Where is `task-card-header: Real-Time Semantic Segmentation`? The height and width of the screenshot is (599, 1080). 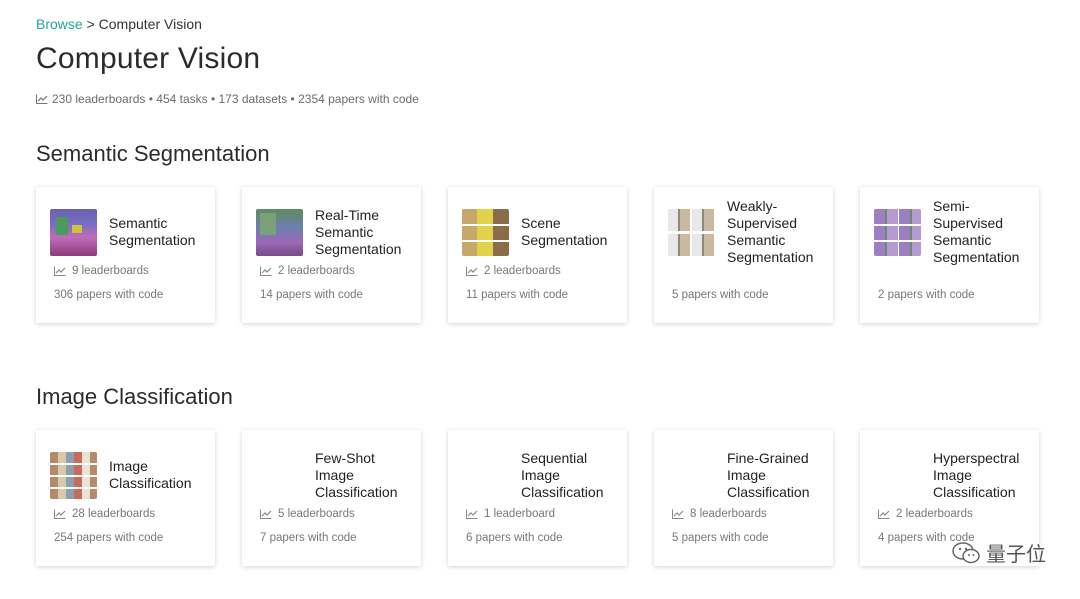
task-card-header: Real-Time Semantic Segmentation is located at coordinates (335, 232).